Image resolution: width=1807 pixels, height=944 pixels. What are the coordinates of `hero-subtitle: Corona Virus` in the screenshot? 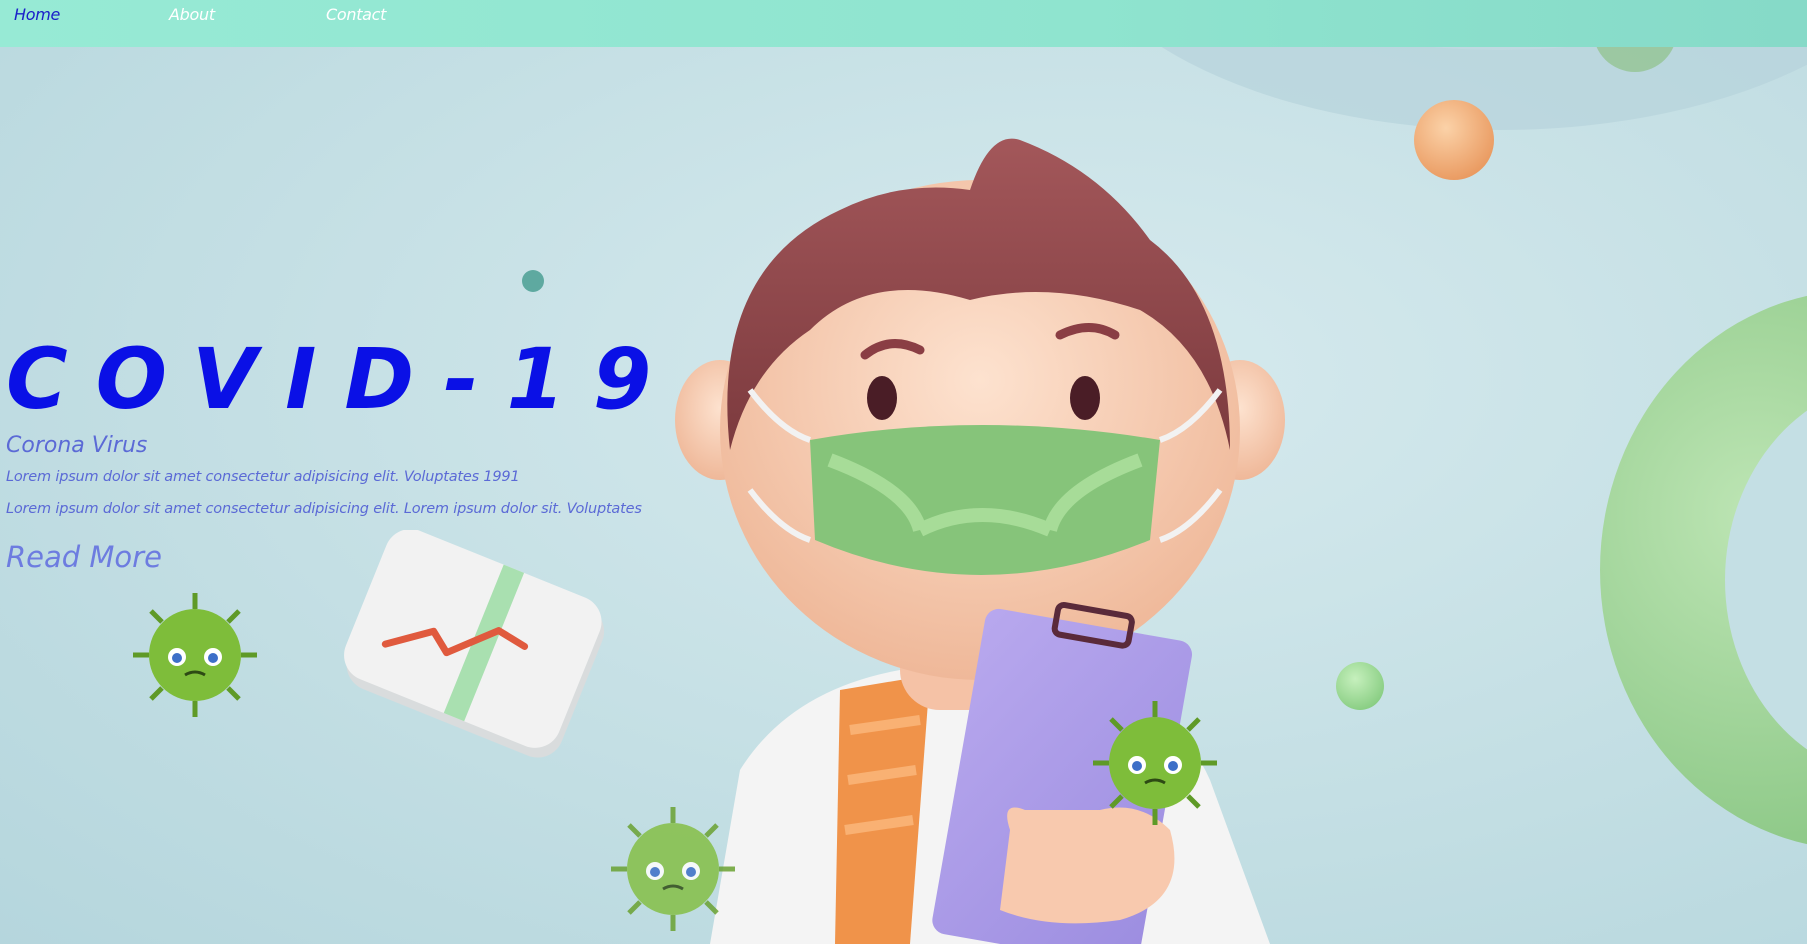 It's located at (77, 445).